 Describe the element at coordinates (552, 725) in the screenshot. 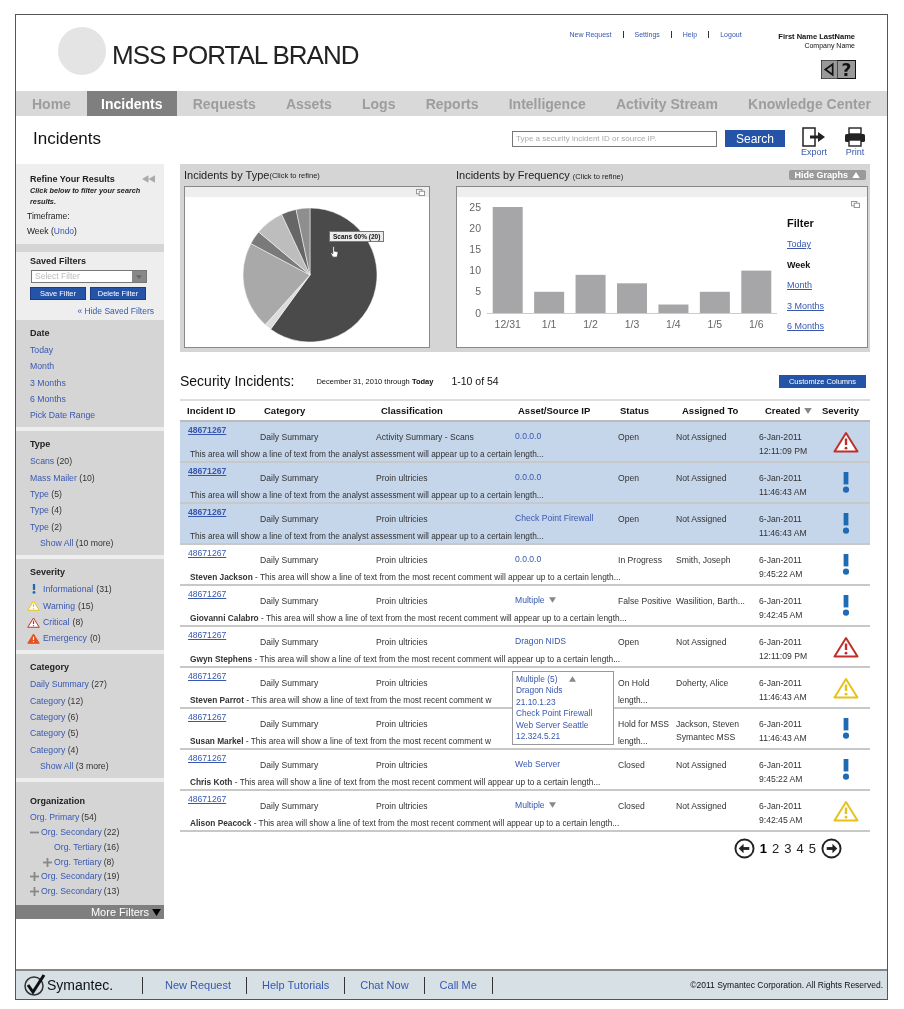

I see `asset-link: Web Server Seattle` at that location.